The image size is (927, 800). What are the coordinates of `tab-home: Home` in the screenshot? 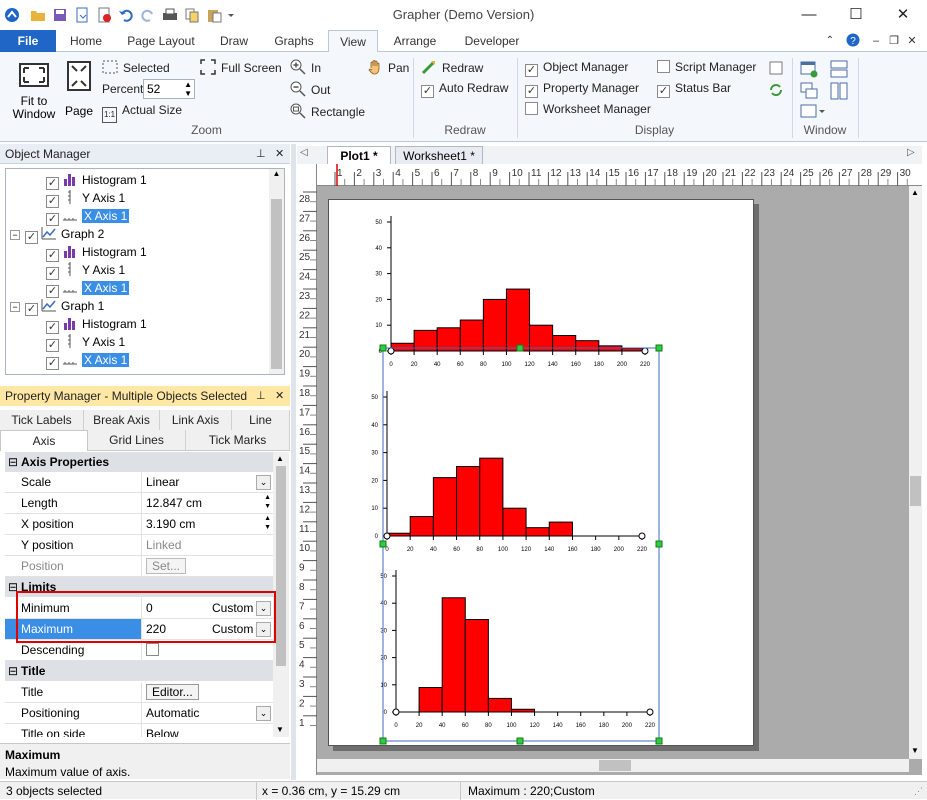 It's located at (86, 41).